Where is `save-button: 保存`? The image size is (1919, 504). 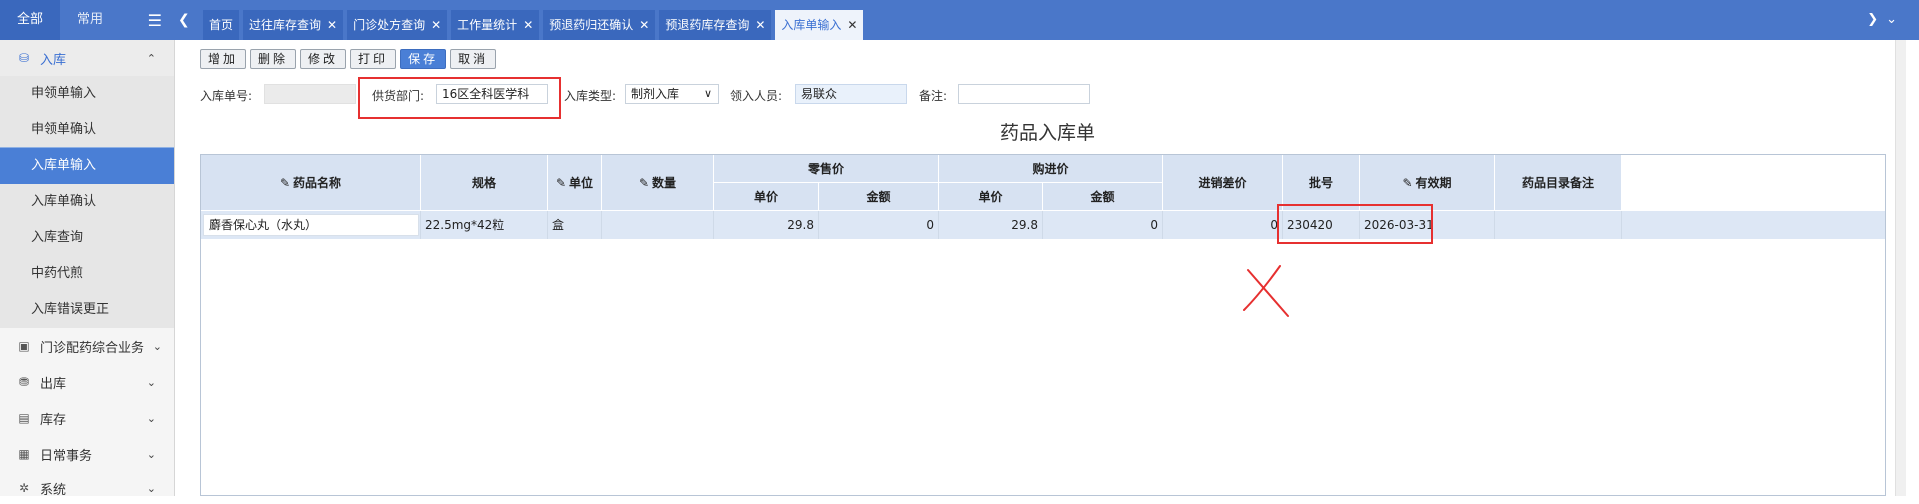
save-button: 保存 is located at coordinates (423, 59).